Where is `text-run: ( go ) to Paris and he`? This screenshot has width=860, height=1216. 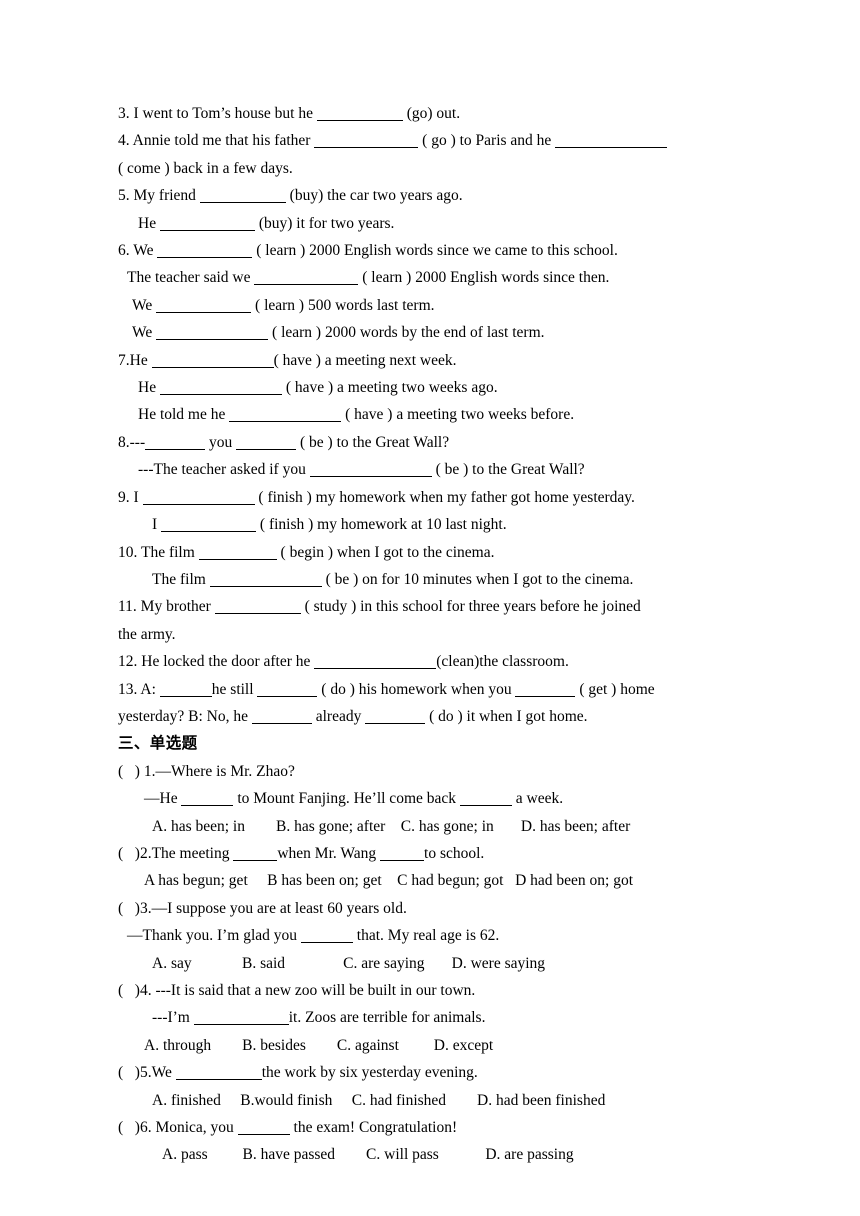
text-run: ( go ) to Paris and he is located at coordinates (487, 141).